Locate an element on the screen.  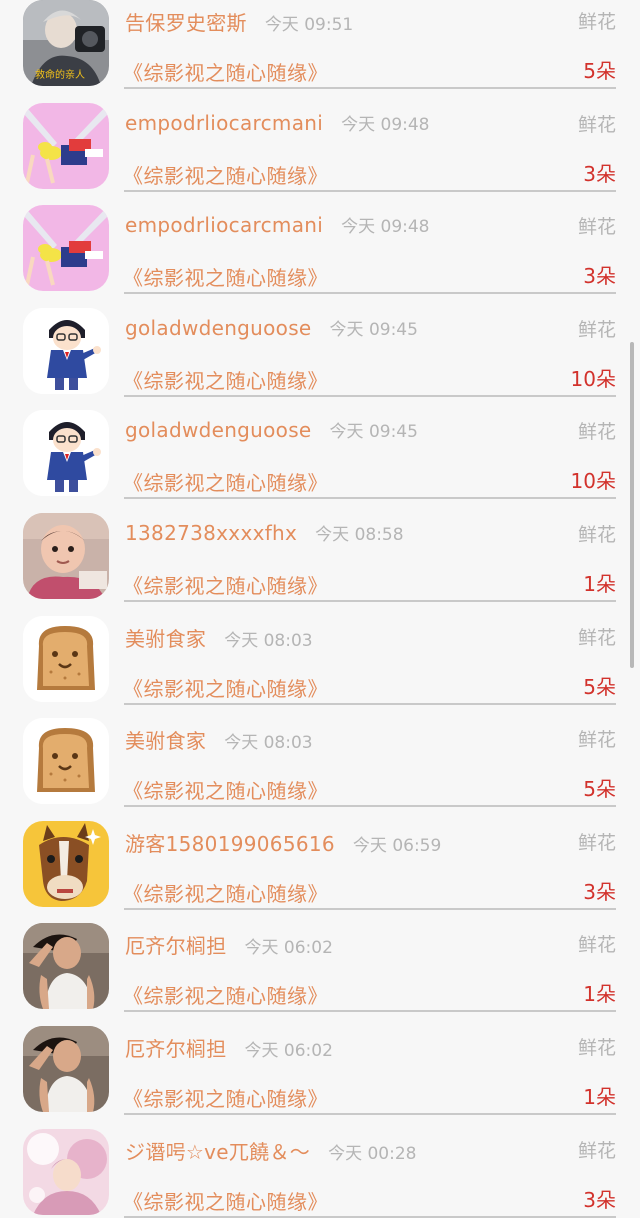
sender-info: 告保罗史密斯 今天 09:51 is located at coordinates (239, 21).